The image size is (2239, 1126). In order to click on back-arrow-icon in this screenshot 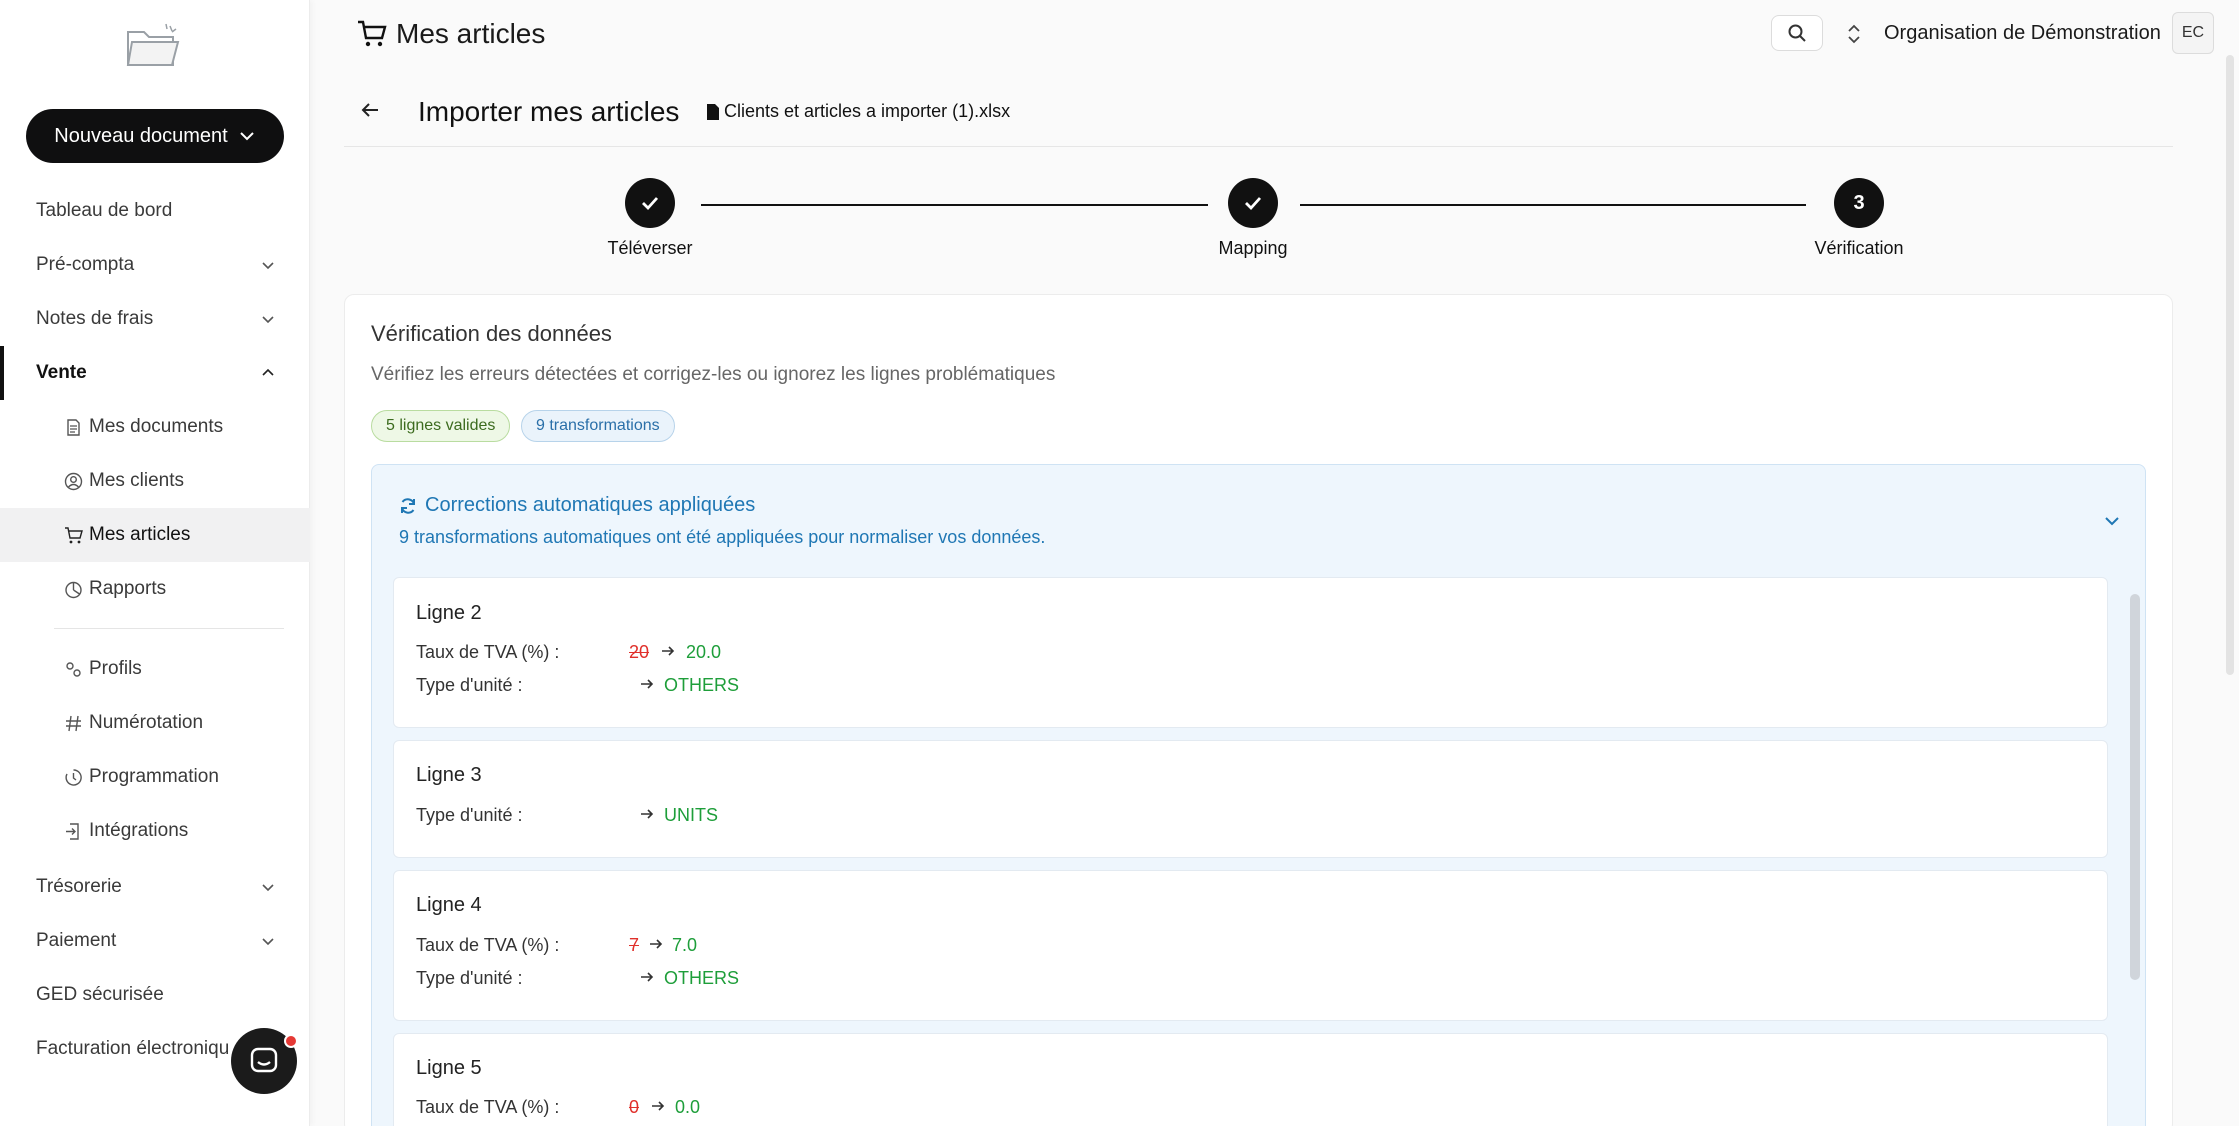, I will do `click(370, 110)`.